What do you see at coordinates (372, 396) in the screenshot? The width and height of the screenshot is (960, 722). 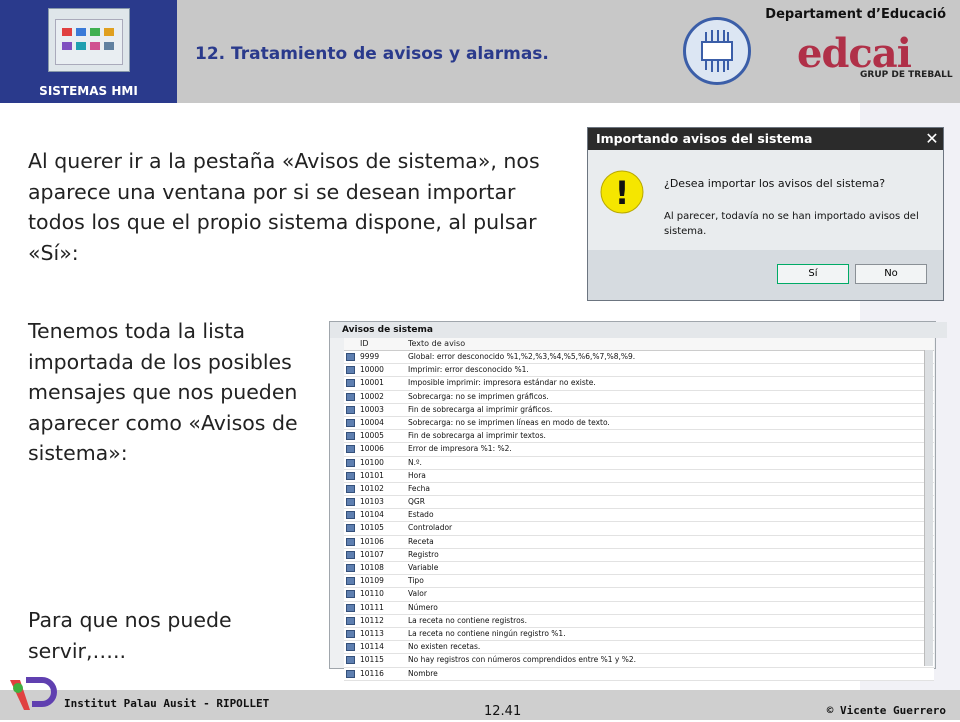 I see `alarm-id: 10002` at bounding box center [372, 396].